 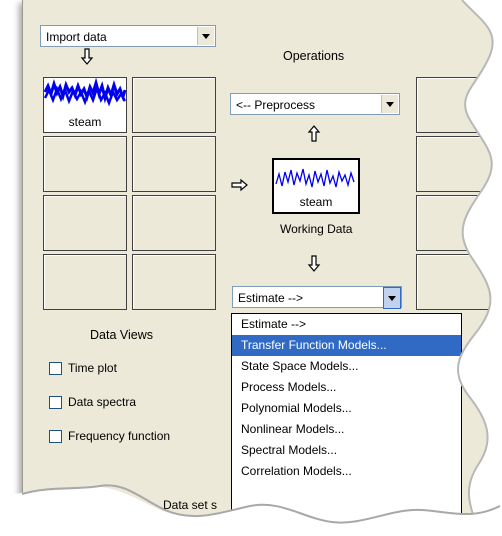 What do you see at coordinates (102, 402) in the screenshot?
I see `data-spectra-label: Data spectra` at bounding box center [102, 402].